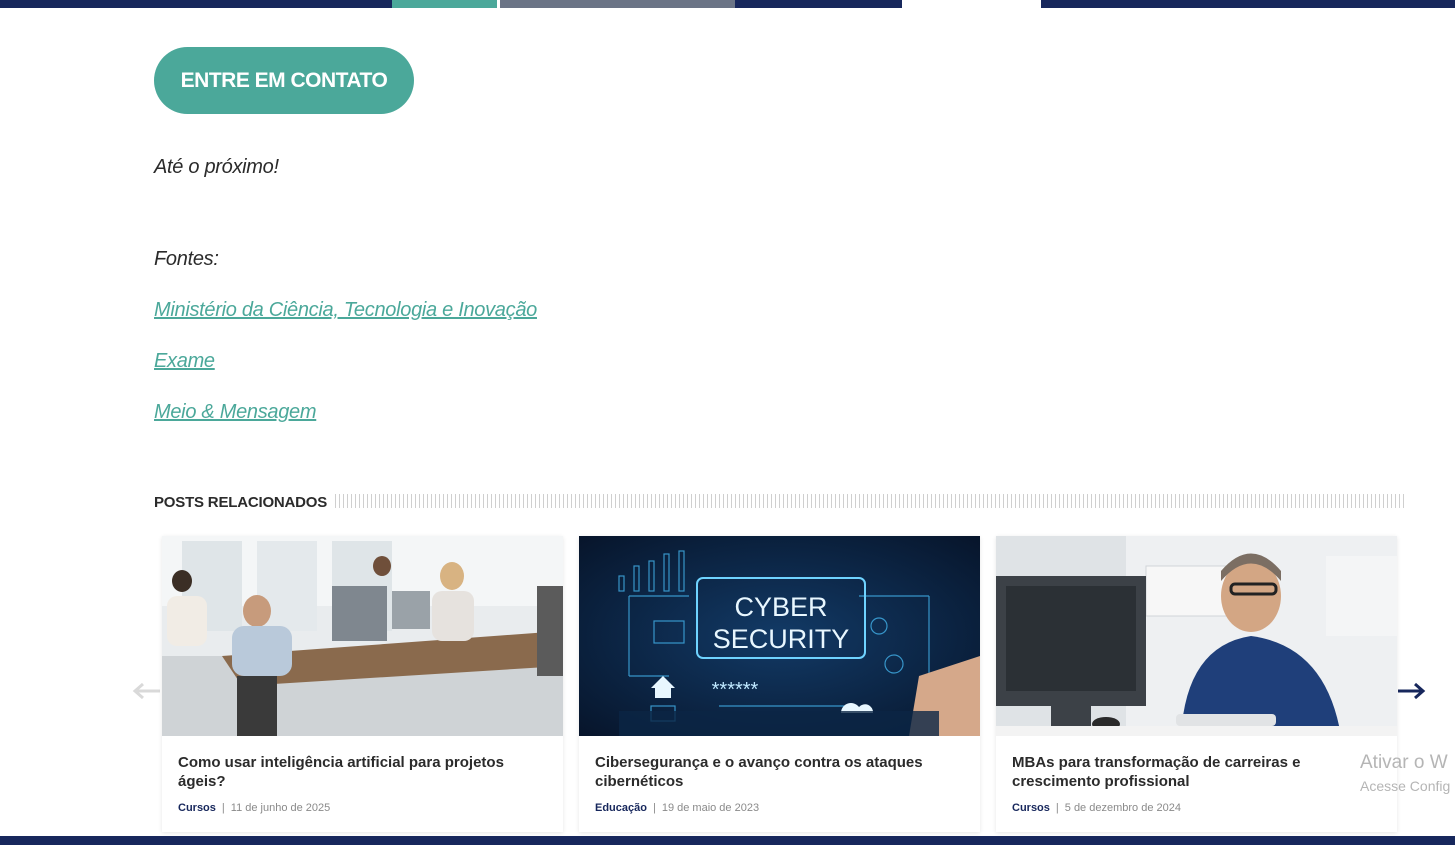 This screenshot has width=1455, height=845. What do you see at coordinates (1196, 636) in the screenshot?
I see `post-image-professional` at bounding box center [1196, 636].